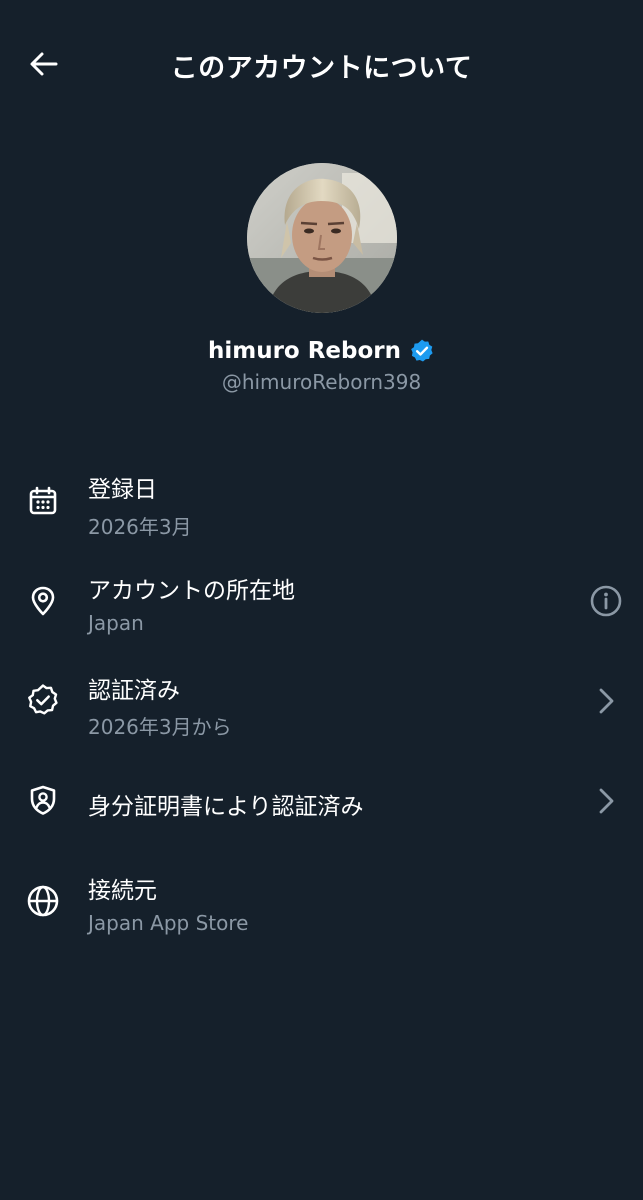 This screenshot has height=1200, width=643. What do you see at coordinates (191, 591) in the screenshot?
I see `row-label: アカウントの所在地` at bounding box center [191, 591].